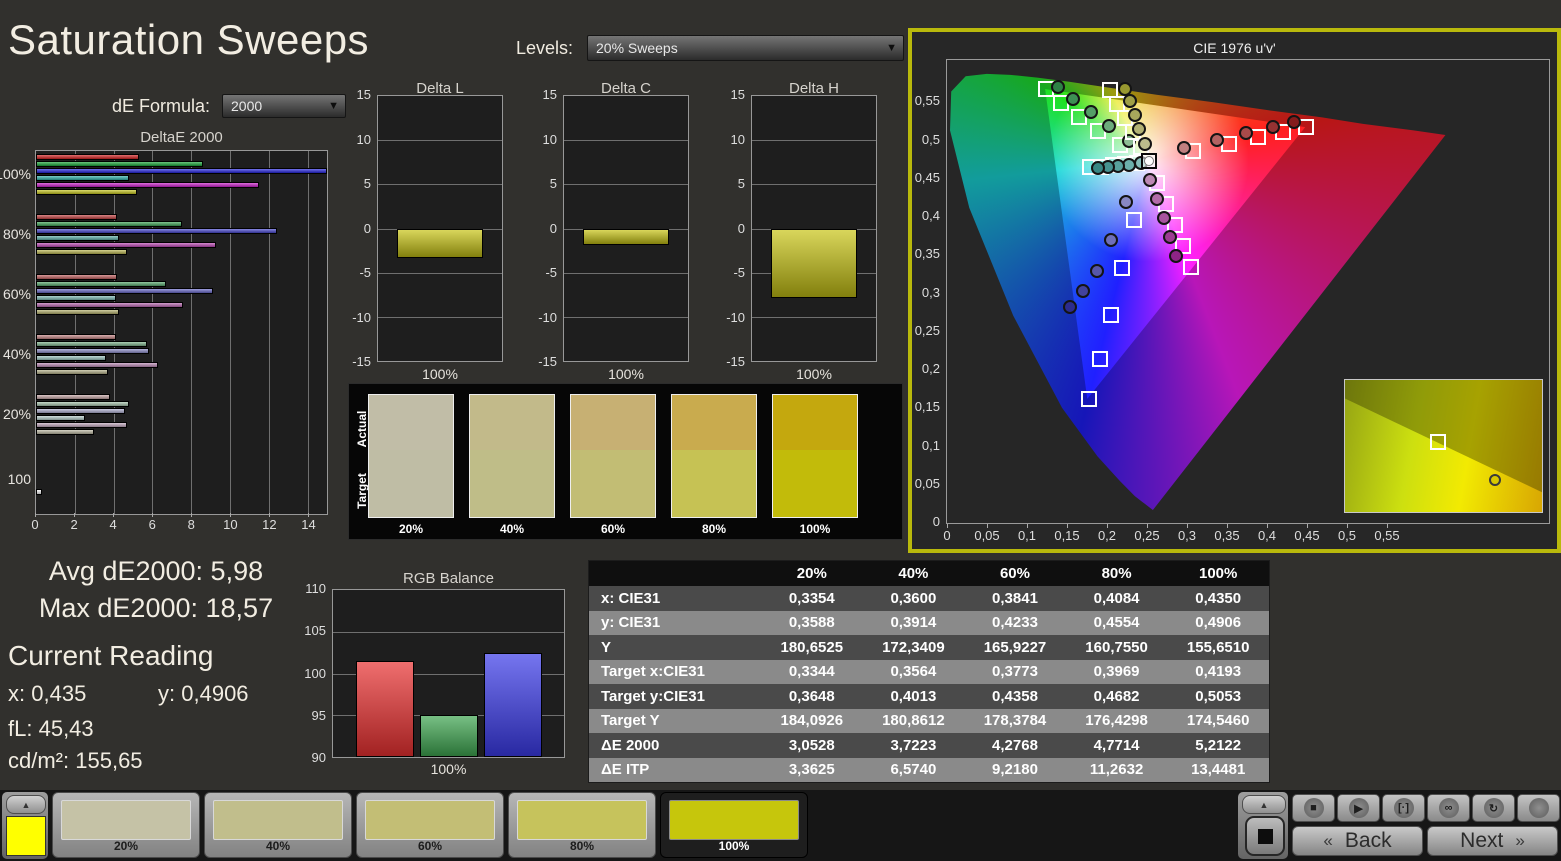 This screenshot has height=861, width=1561. What do you see at coordinates (1403, 808) in the screenshot?
I see `range-button: [·]` at bounding box center [1403, 808].